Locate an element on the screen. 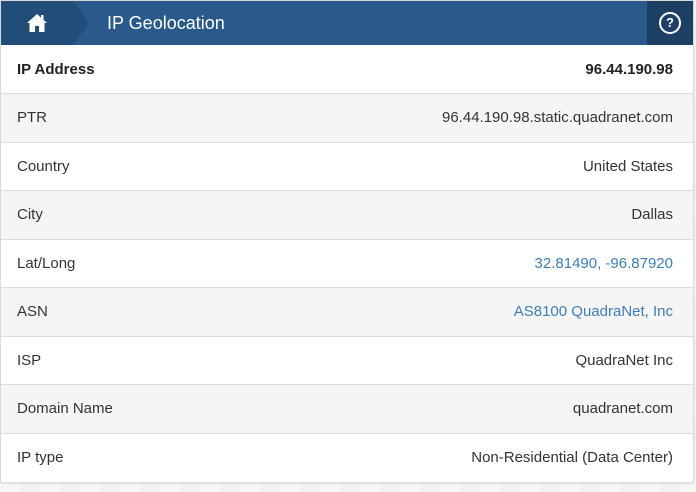 This screenshot has height=492, width=696. row-label: Lat/Long is located at coordinates (117, 263).